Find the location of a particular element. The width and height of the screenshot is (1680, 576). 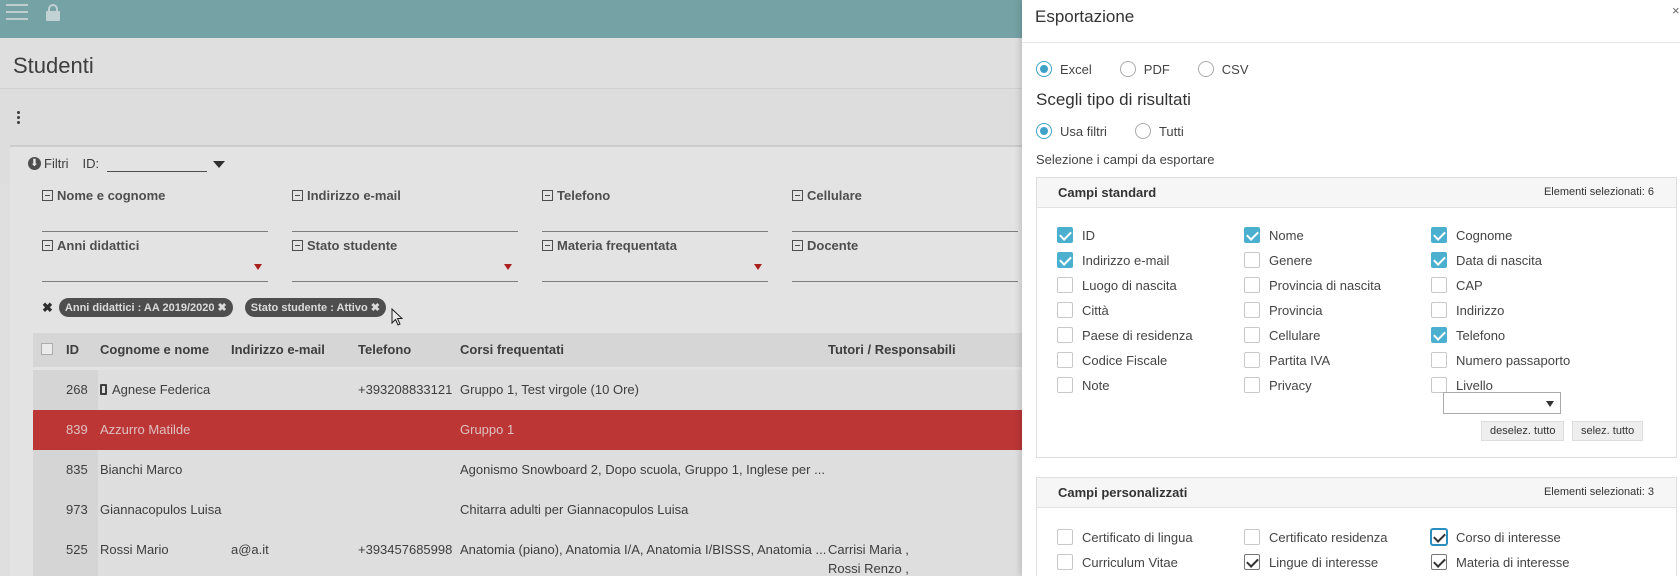

radio-pdf: PDF is located at coordinates (1144, 69).